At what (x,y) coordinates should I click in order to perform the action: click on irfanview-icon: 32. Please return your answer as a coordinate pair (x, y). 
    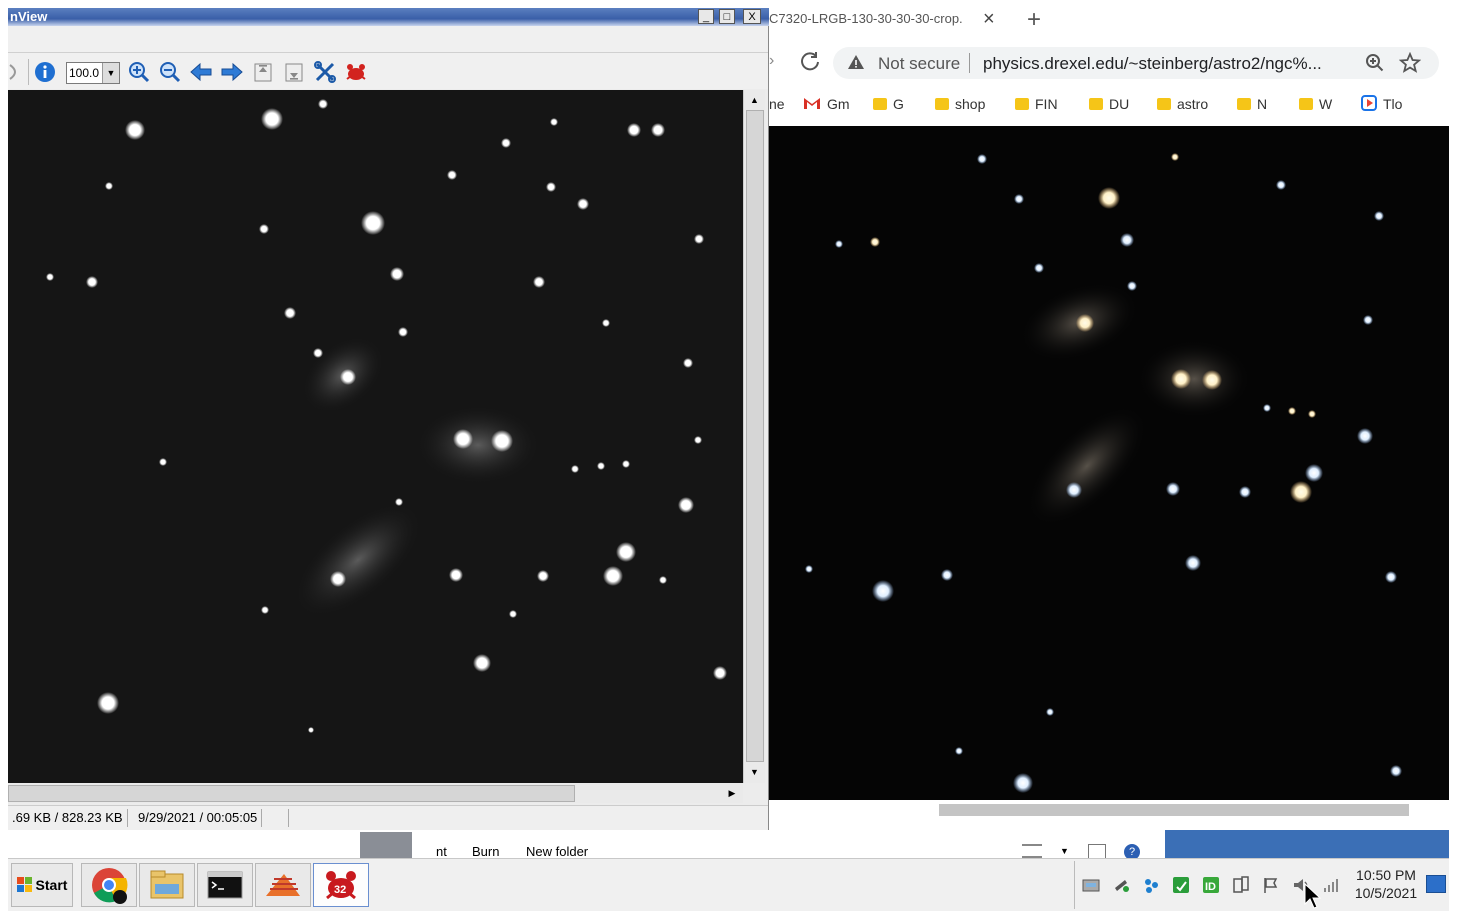
    Looking at the image, I should click on (341, 885).